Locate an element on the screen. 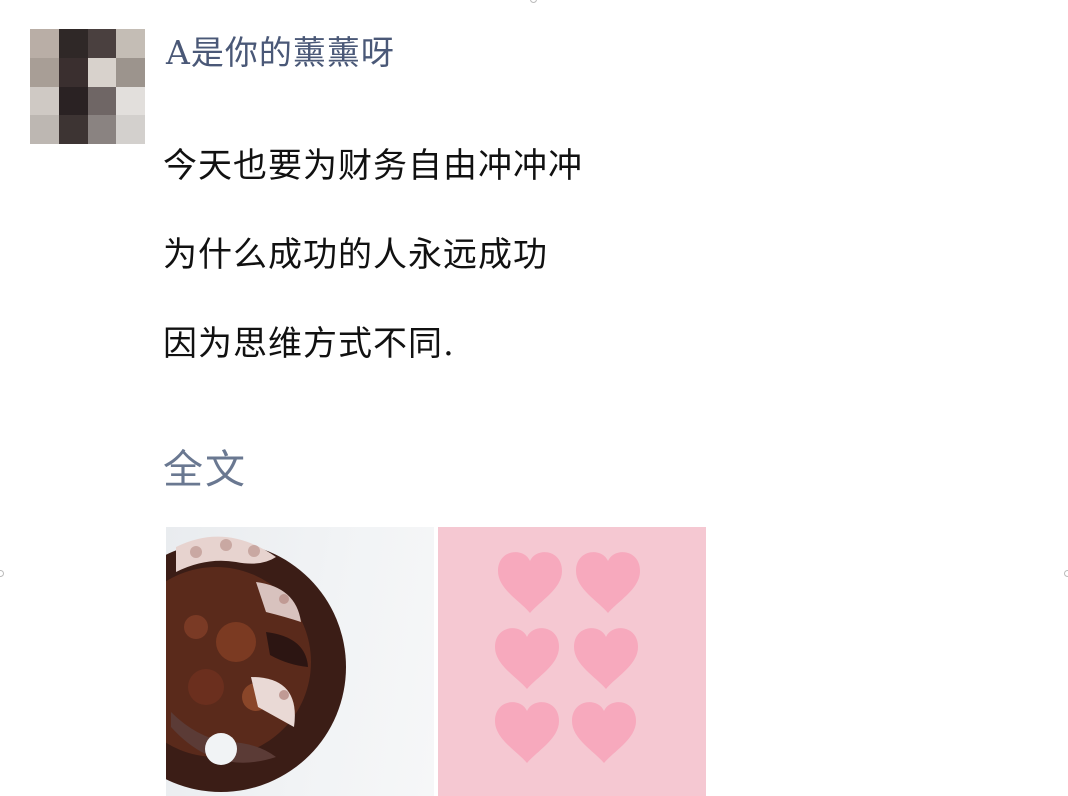 Image resolution: width=1068 pixels, height=796 pixels. pink-hearts-photo is located at coordinates (572, 661).